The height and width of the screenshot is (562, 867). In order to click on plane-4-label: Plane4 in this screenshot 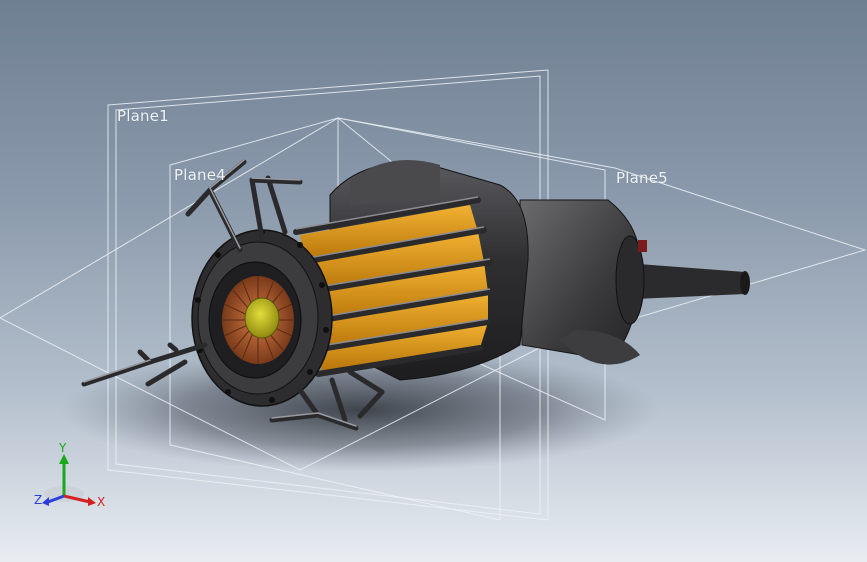, I will do `click(200, 175)`.